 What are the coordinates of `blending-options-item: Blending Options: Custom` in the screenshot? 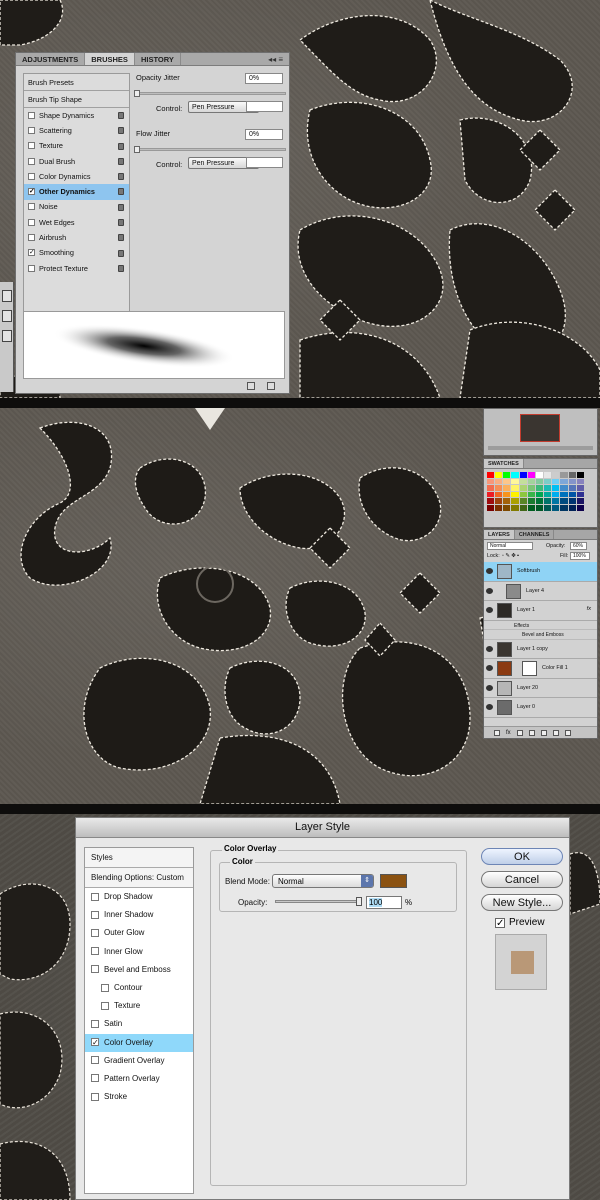 It's located at (139, 878).